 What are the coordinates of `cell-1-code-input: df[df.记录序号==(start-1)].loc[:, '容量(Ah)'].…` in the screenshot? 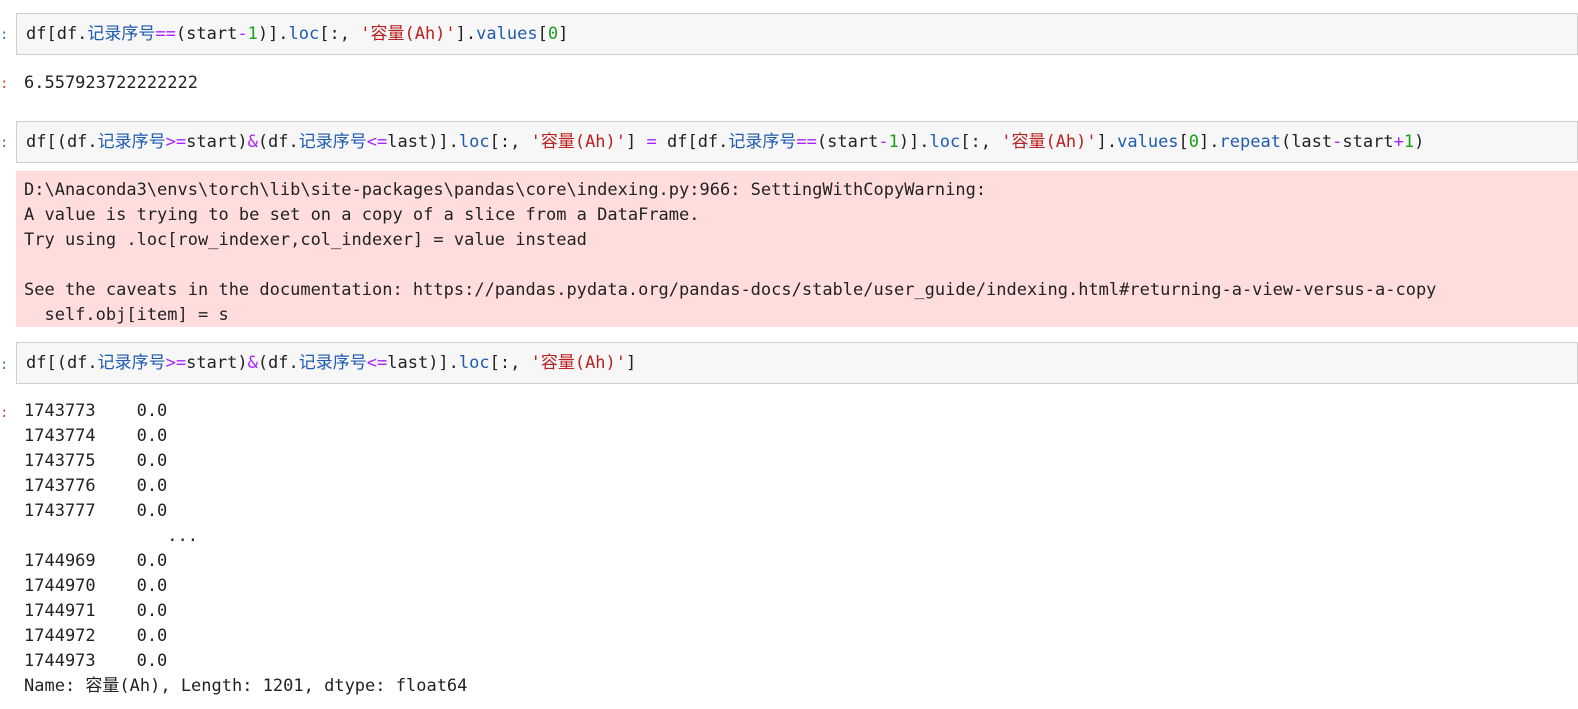 It's located at (797, 34).